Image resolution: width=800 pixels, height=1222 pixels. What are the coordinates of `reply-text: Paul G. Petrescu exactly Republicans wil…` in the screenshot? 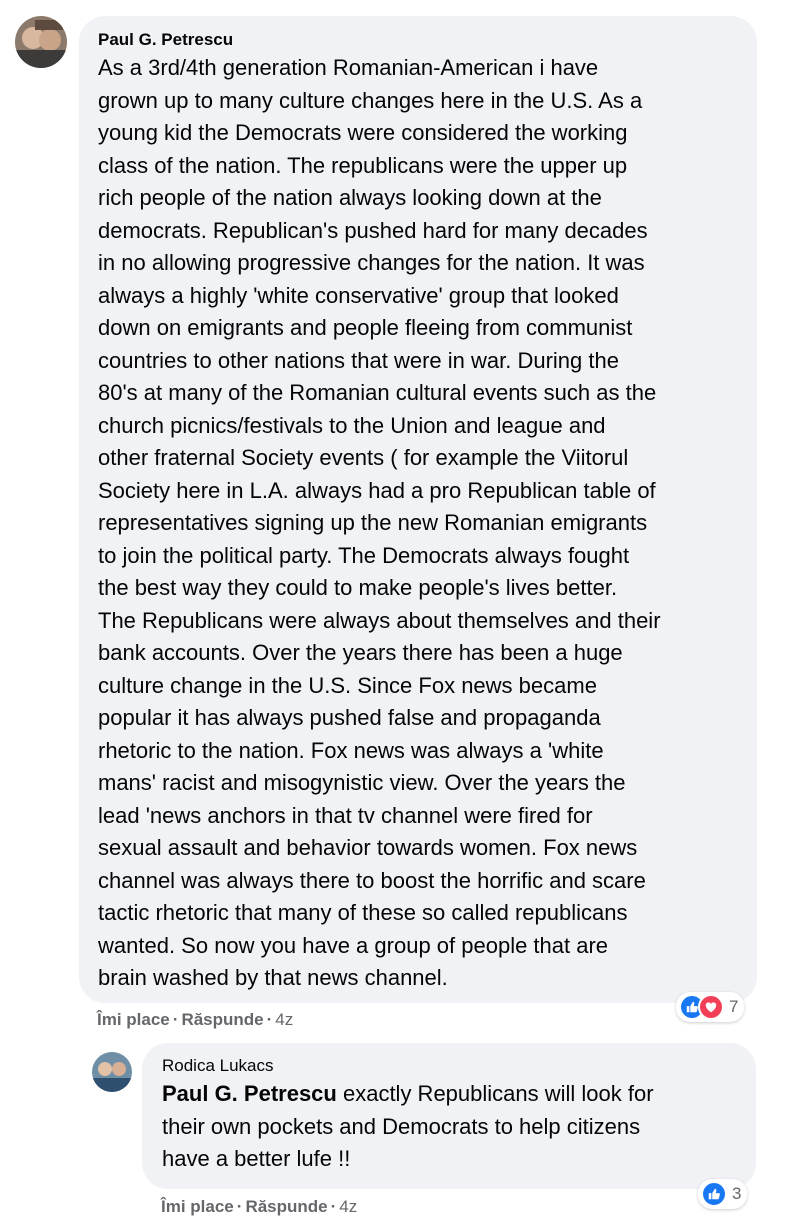 It's located at (450, 1127).